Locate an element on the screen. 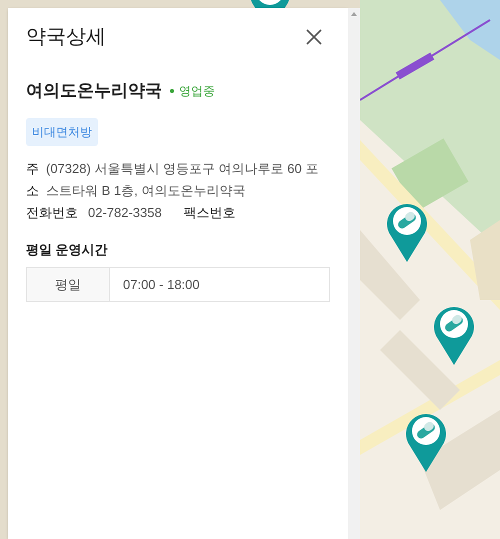  table-cell-text: 07:00 - 18:00 is located at coordinates (161, 285).